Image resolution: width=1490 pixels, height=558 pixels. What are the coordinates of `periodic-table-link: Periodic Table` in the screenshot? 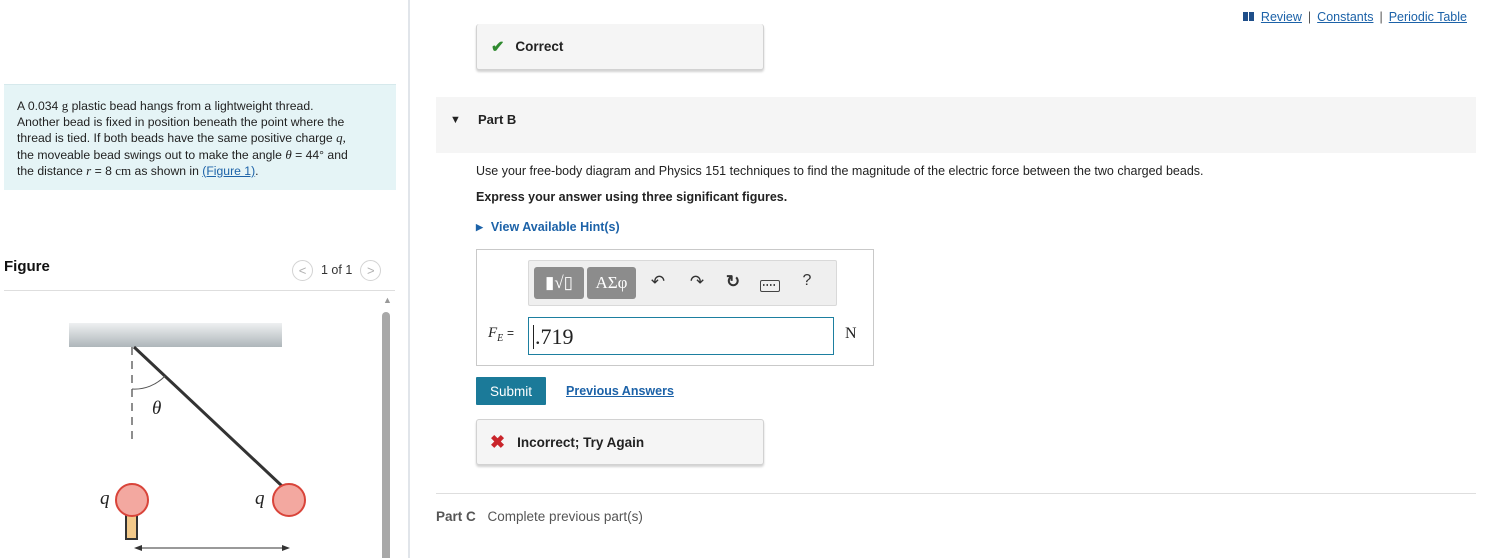 It's located at (1428, 17).